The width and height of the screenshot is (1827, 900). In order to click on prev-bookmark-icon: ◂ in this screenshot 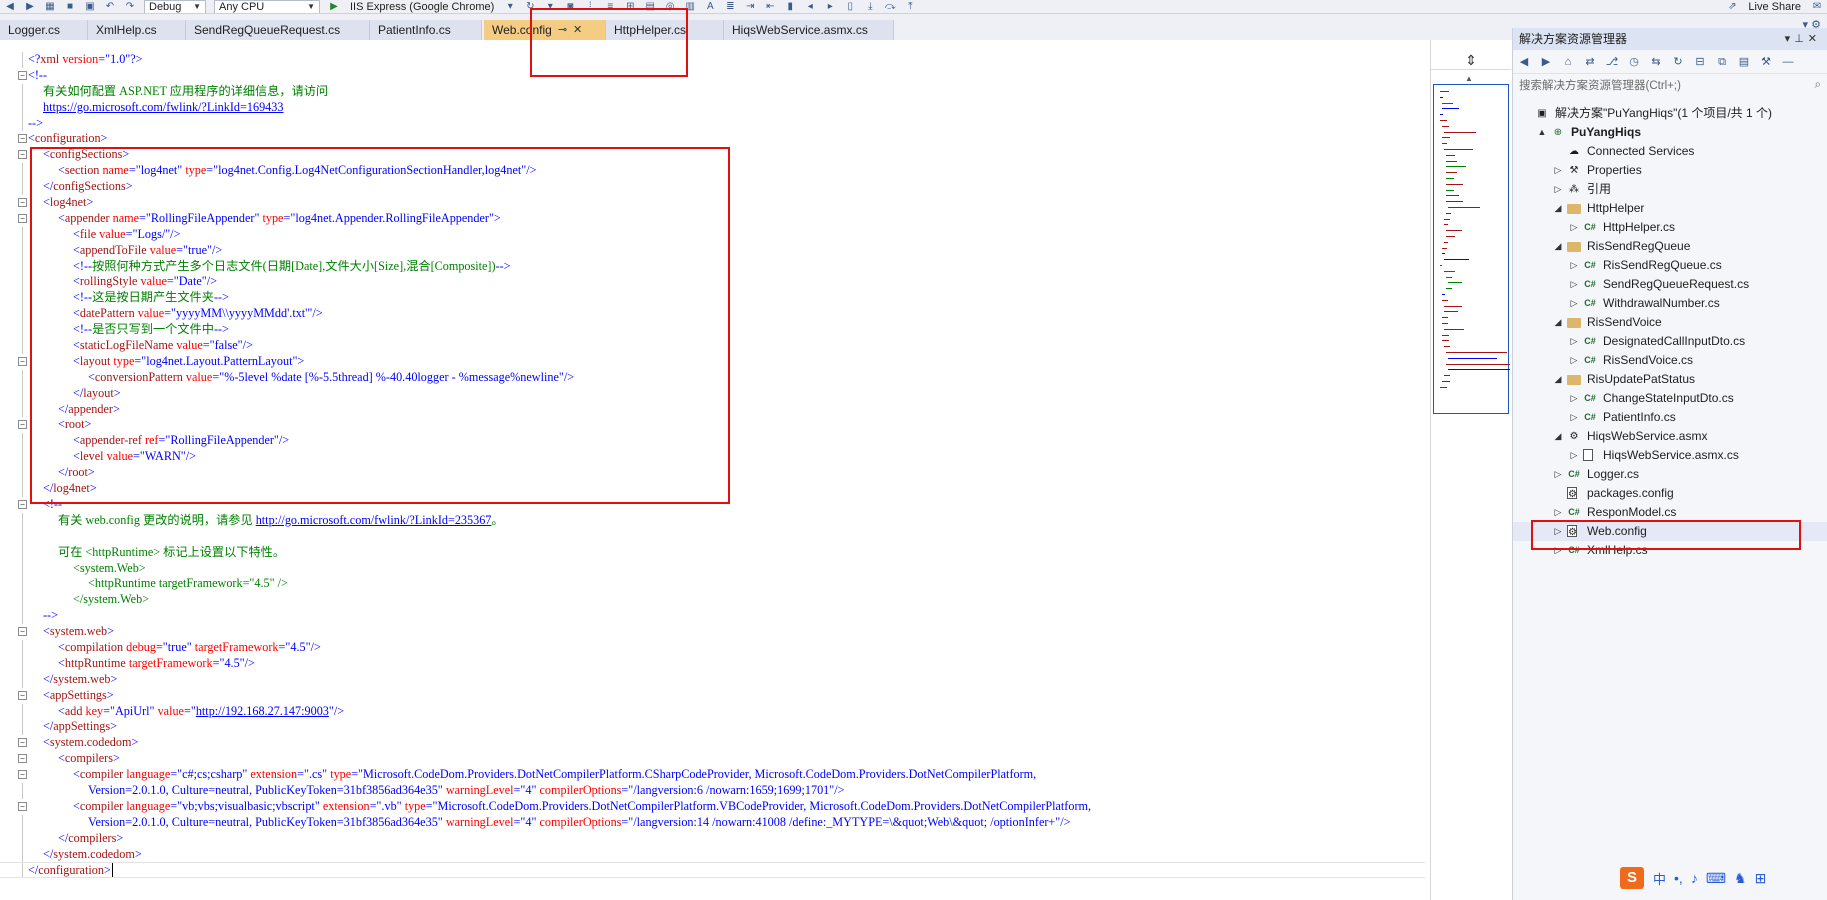, I will do `click(810, 6)`.